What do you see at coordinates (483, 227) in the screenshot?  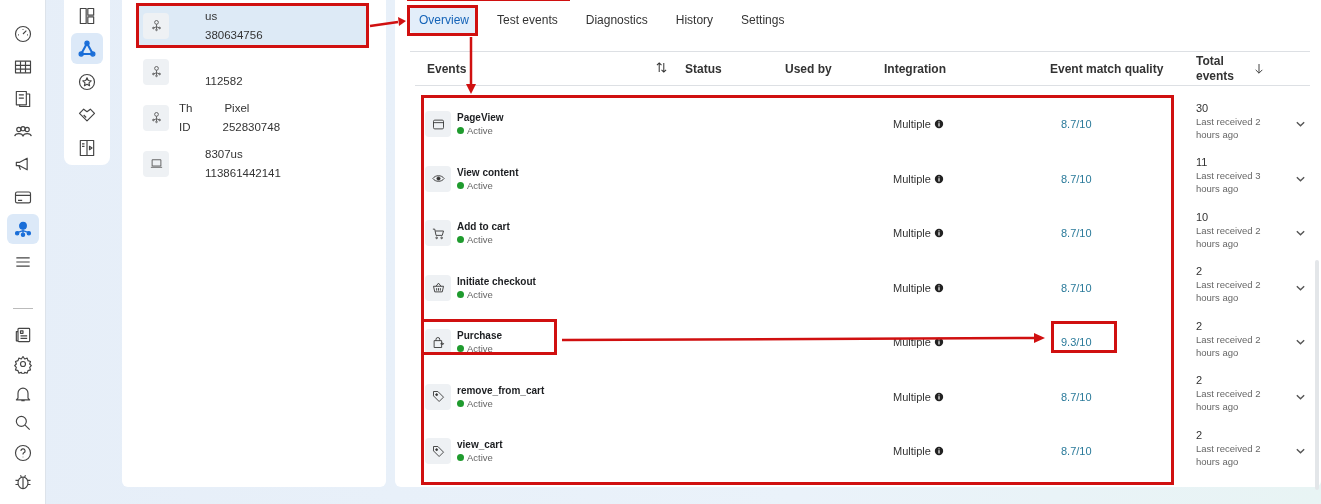 I see `event-name: Add to cart` at bounding box center [483, 227].